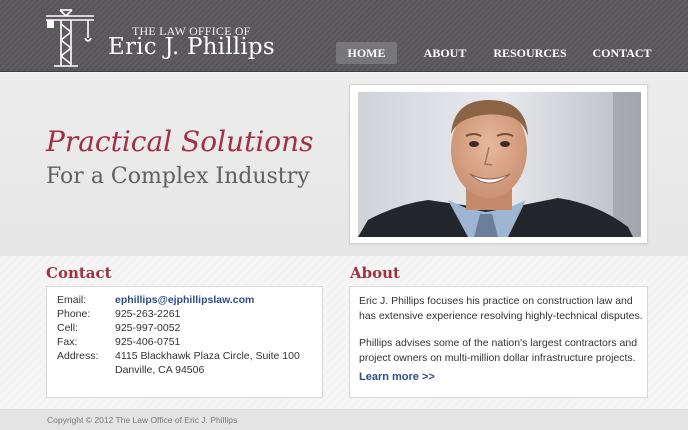 Image resolution: width=688 pixels, height=430 pixels. What do you see at coordinates (78, 356) in the screenshot?
I see `address-label: Address:` at bounding box center [78, 356].